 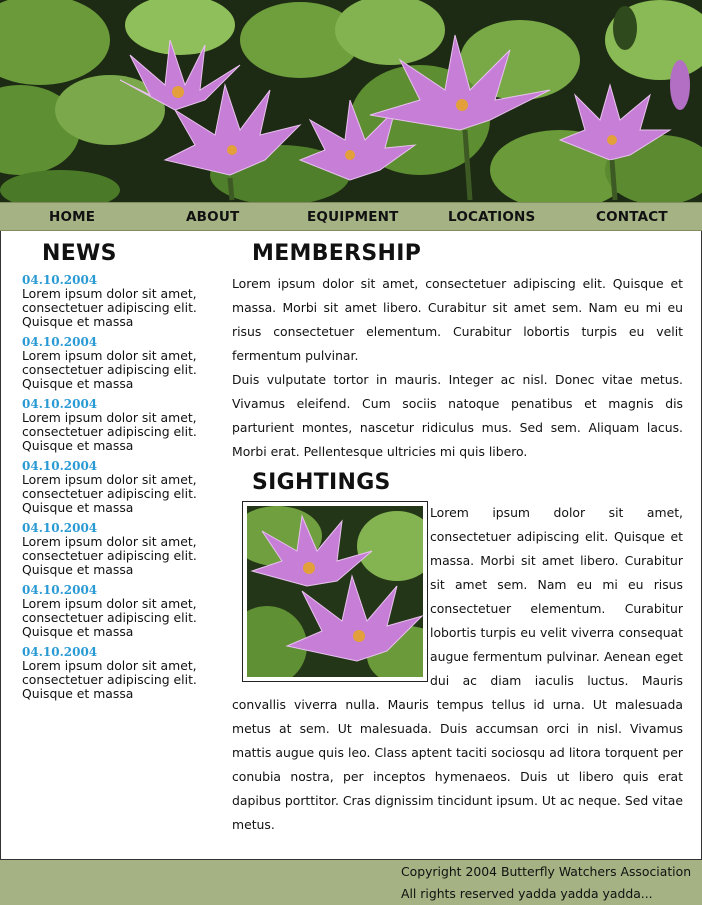 What do you see at coordinates (337, 253) in the screenshot?
I see `membership-heading: MEMBERSHIP` at bounding box center [337, 253].